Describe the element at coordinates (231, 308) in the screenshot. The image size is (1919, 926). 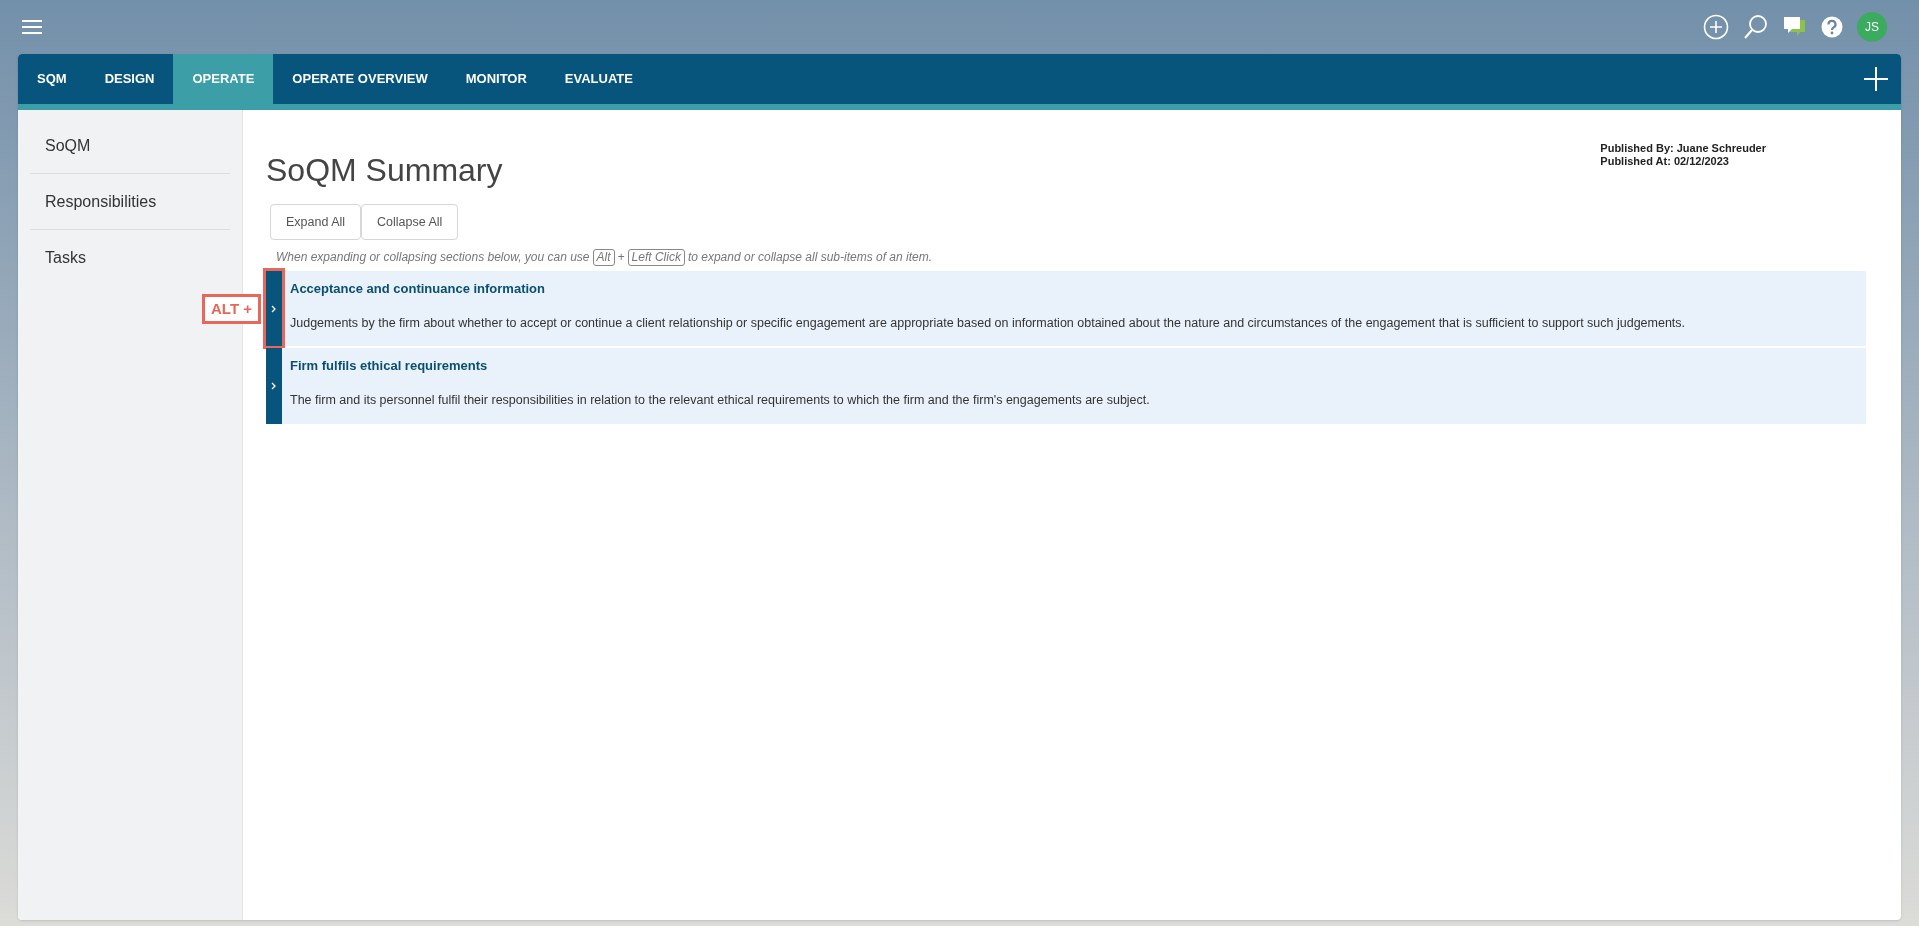
I see `annotation-label: ALT +` at that location.